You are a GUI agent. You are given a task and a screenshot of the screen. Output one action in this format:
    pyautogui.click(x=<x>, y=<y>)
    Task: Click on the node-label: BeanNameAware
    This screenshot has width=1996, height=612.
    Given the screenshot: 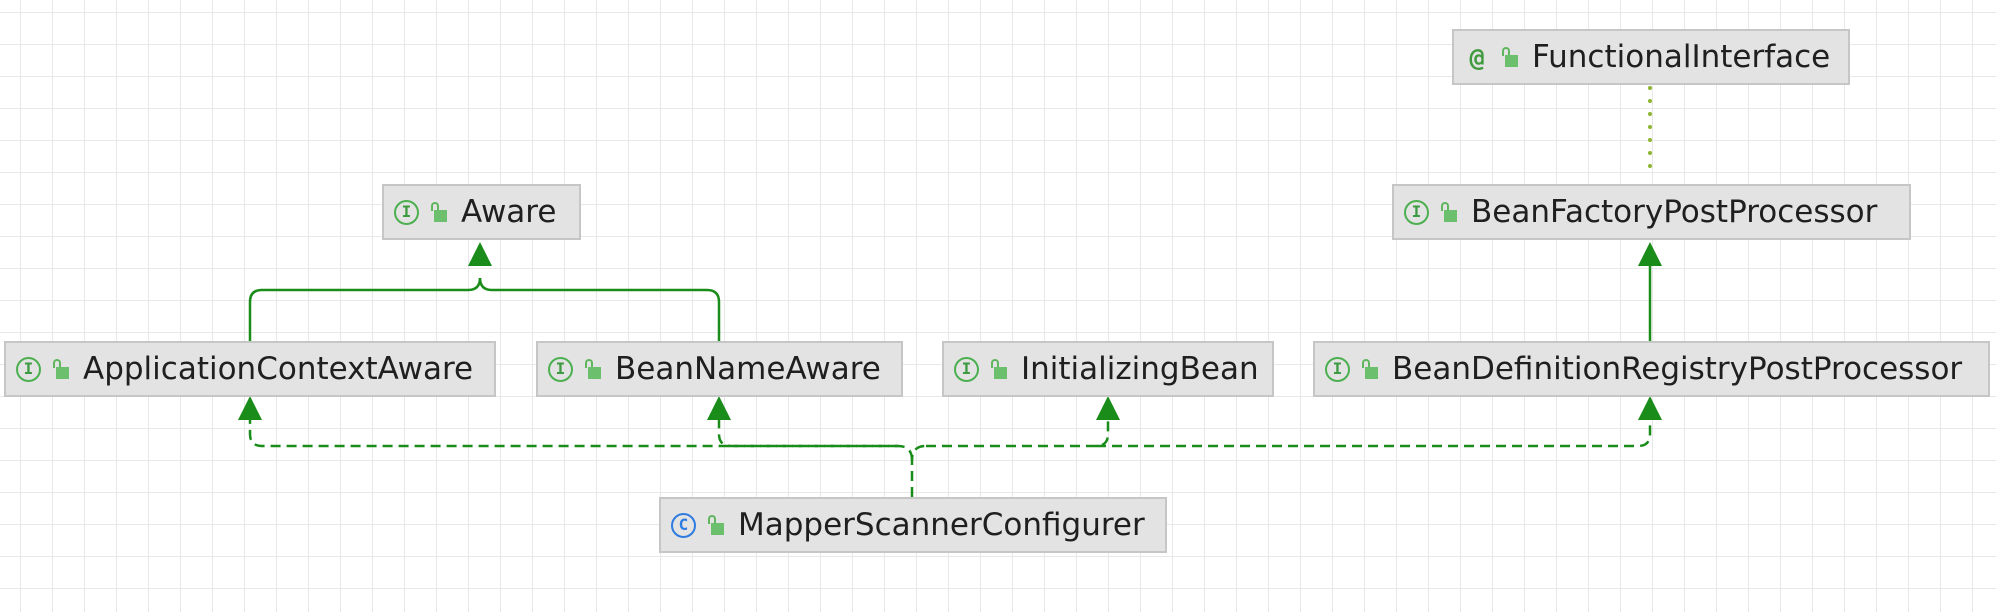 What is the action you would take?
    pyautogui.click(x=748, y=369)
    